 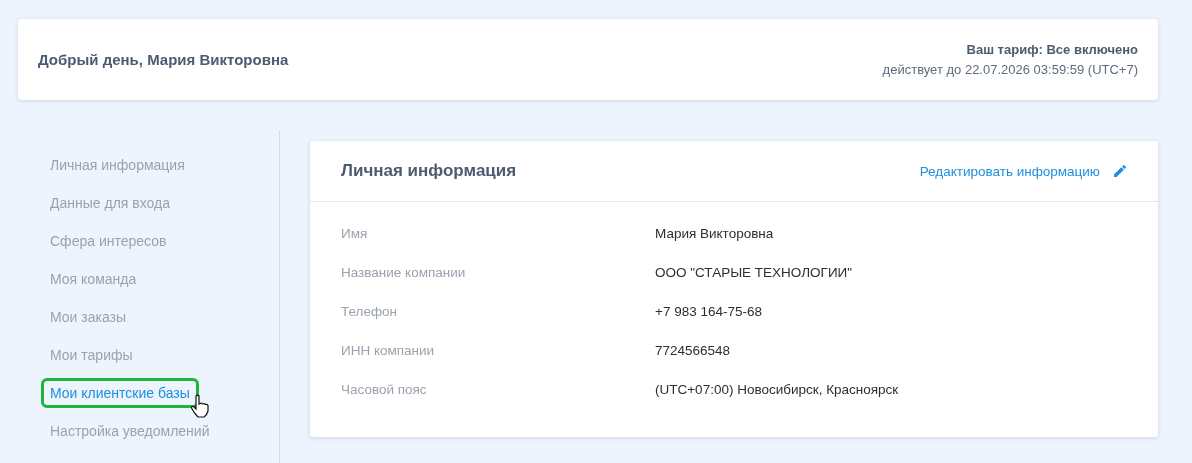 What do you see at coordinates (108, 241) in the screenshot?
I see `sidebar-item: Сфера интересов` at bounding box center [108, 241].